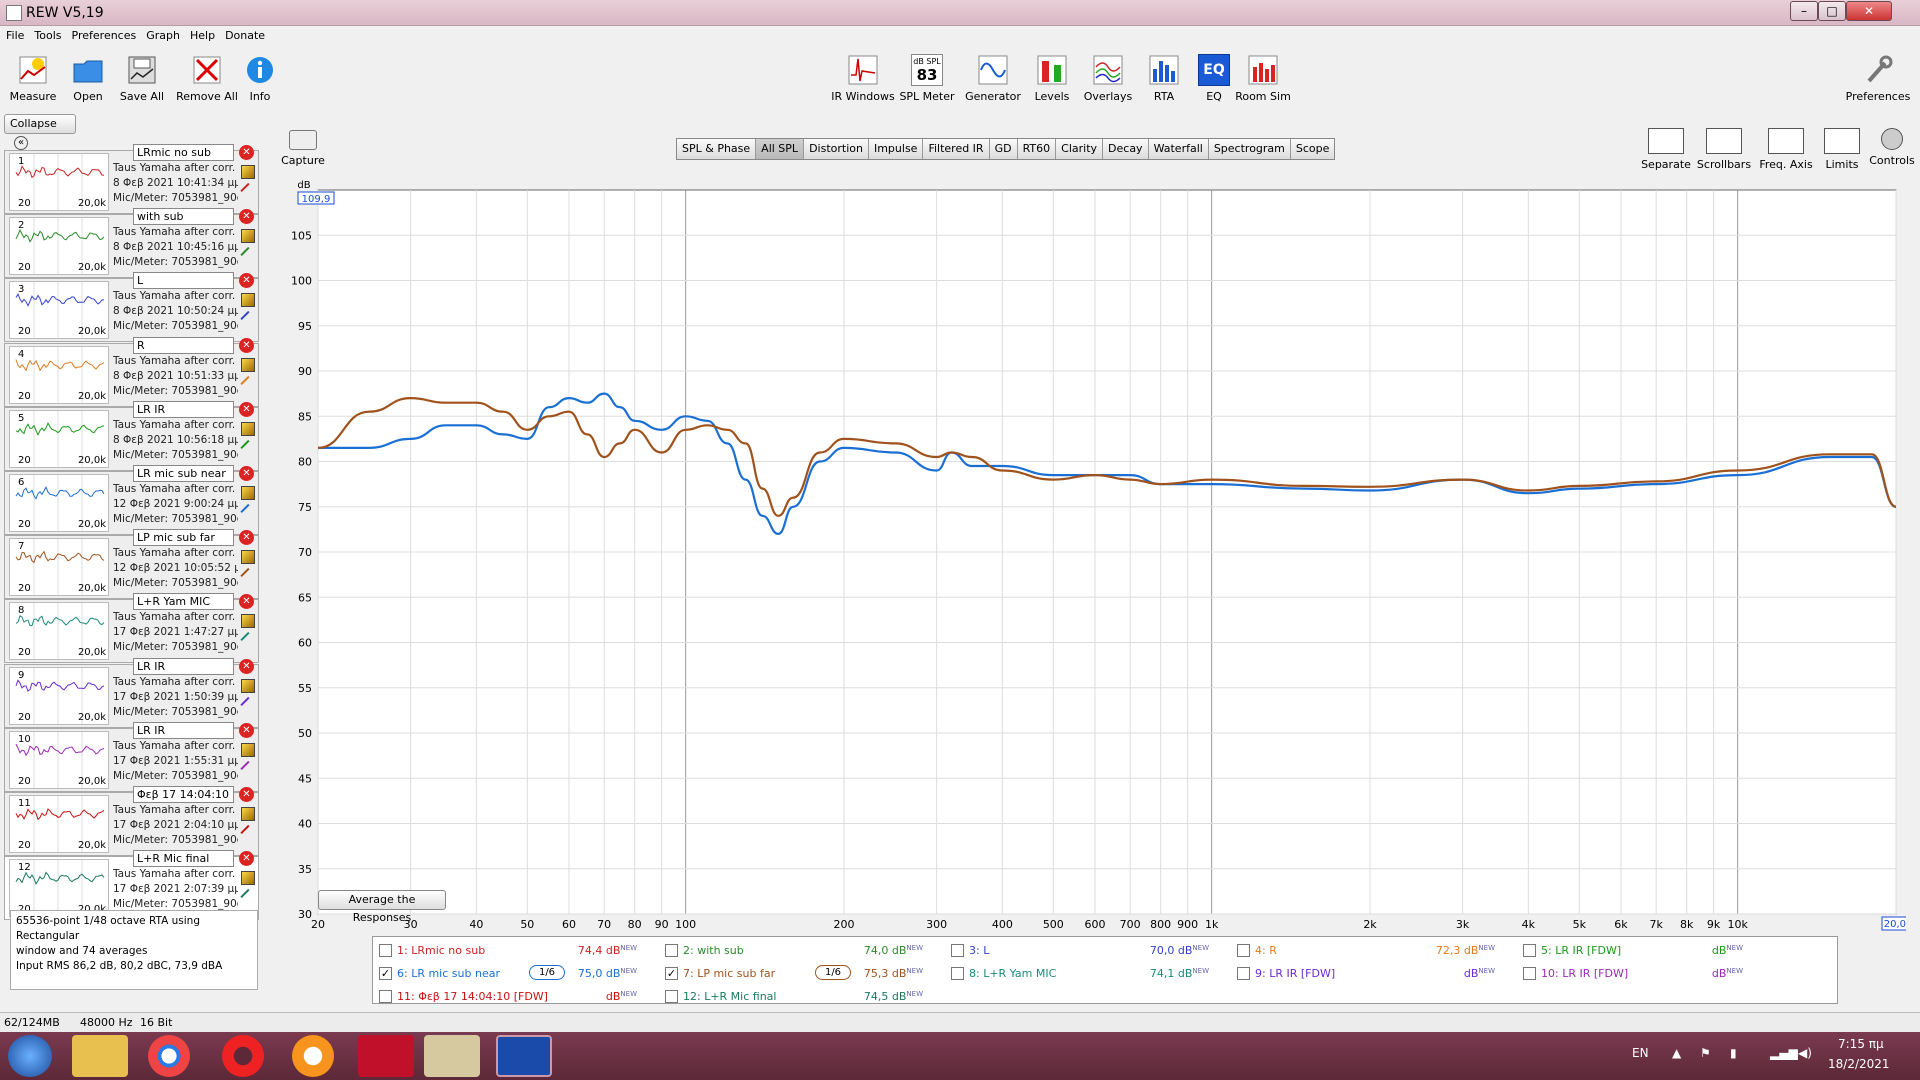  What do you see at coordinates (836, 149) in the screenshot?
I see `tab-distortion: Distortion` at bounding box center [836, 149].